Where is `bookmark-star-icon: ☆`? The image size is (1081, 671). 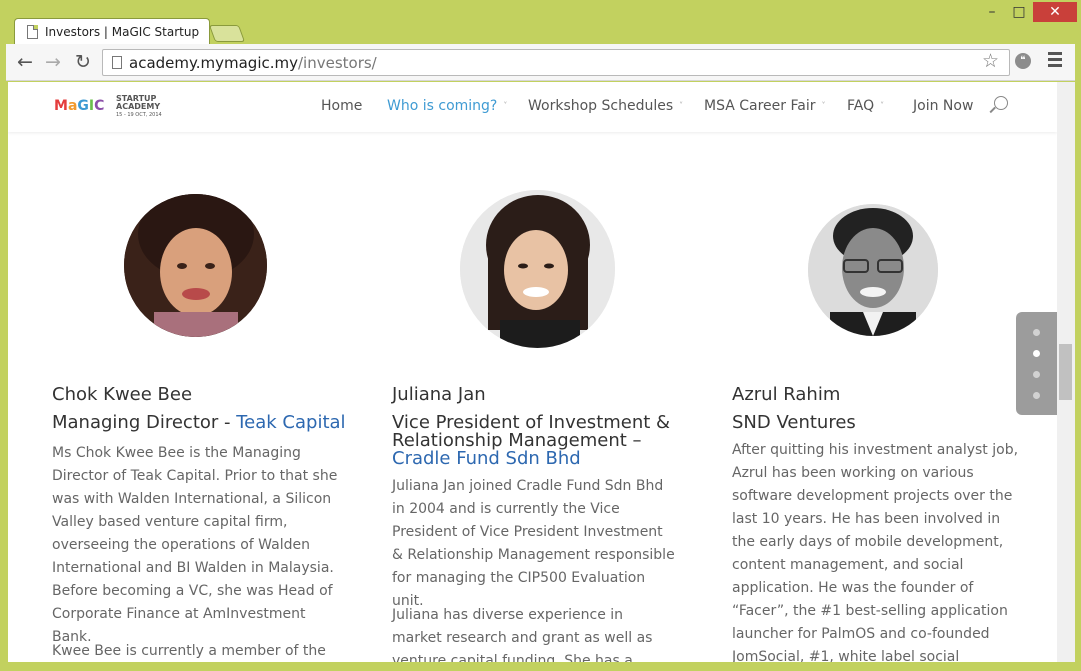
bookmark-star-icon: ☆ is located at coordinates (990, 61).